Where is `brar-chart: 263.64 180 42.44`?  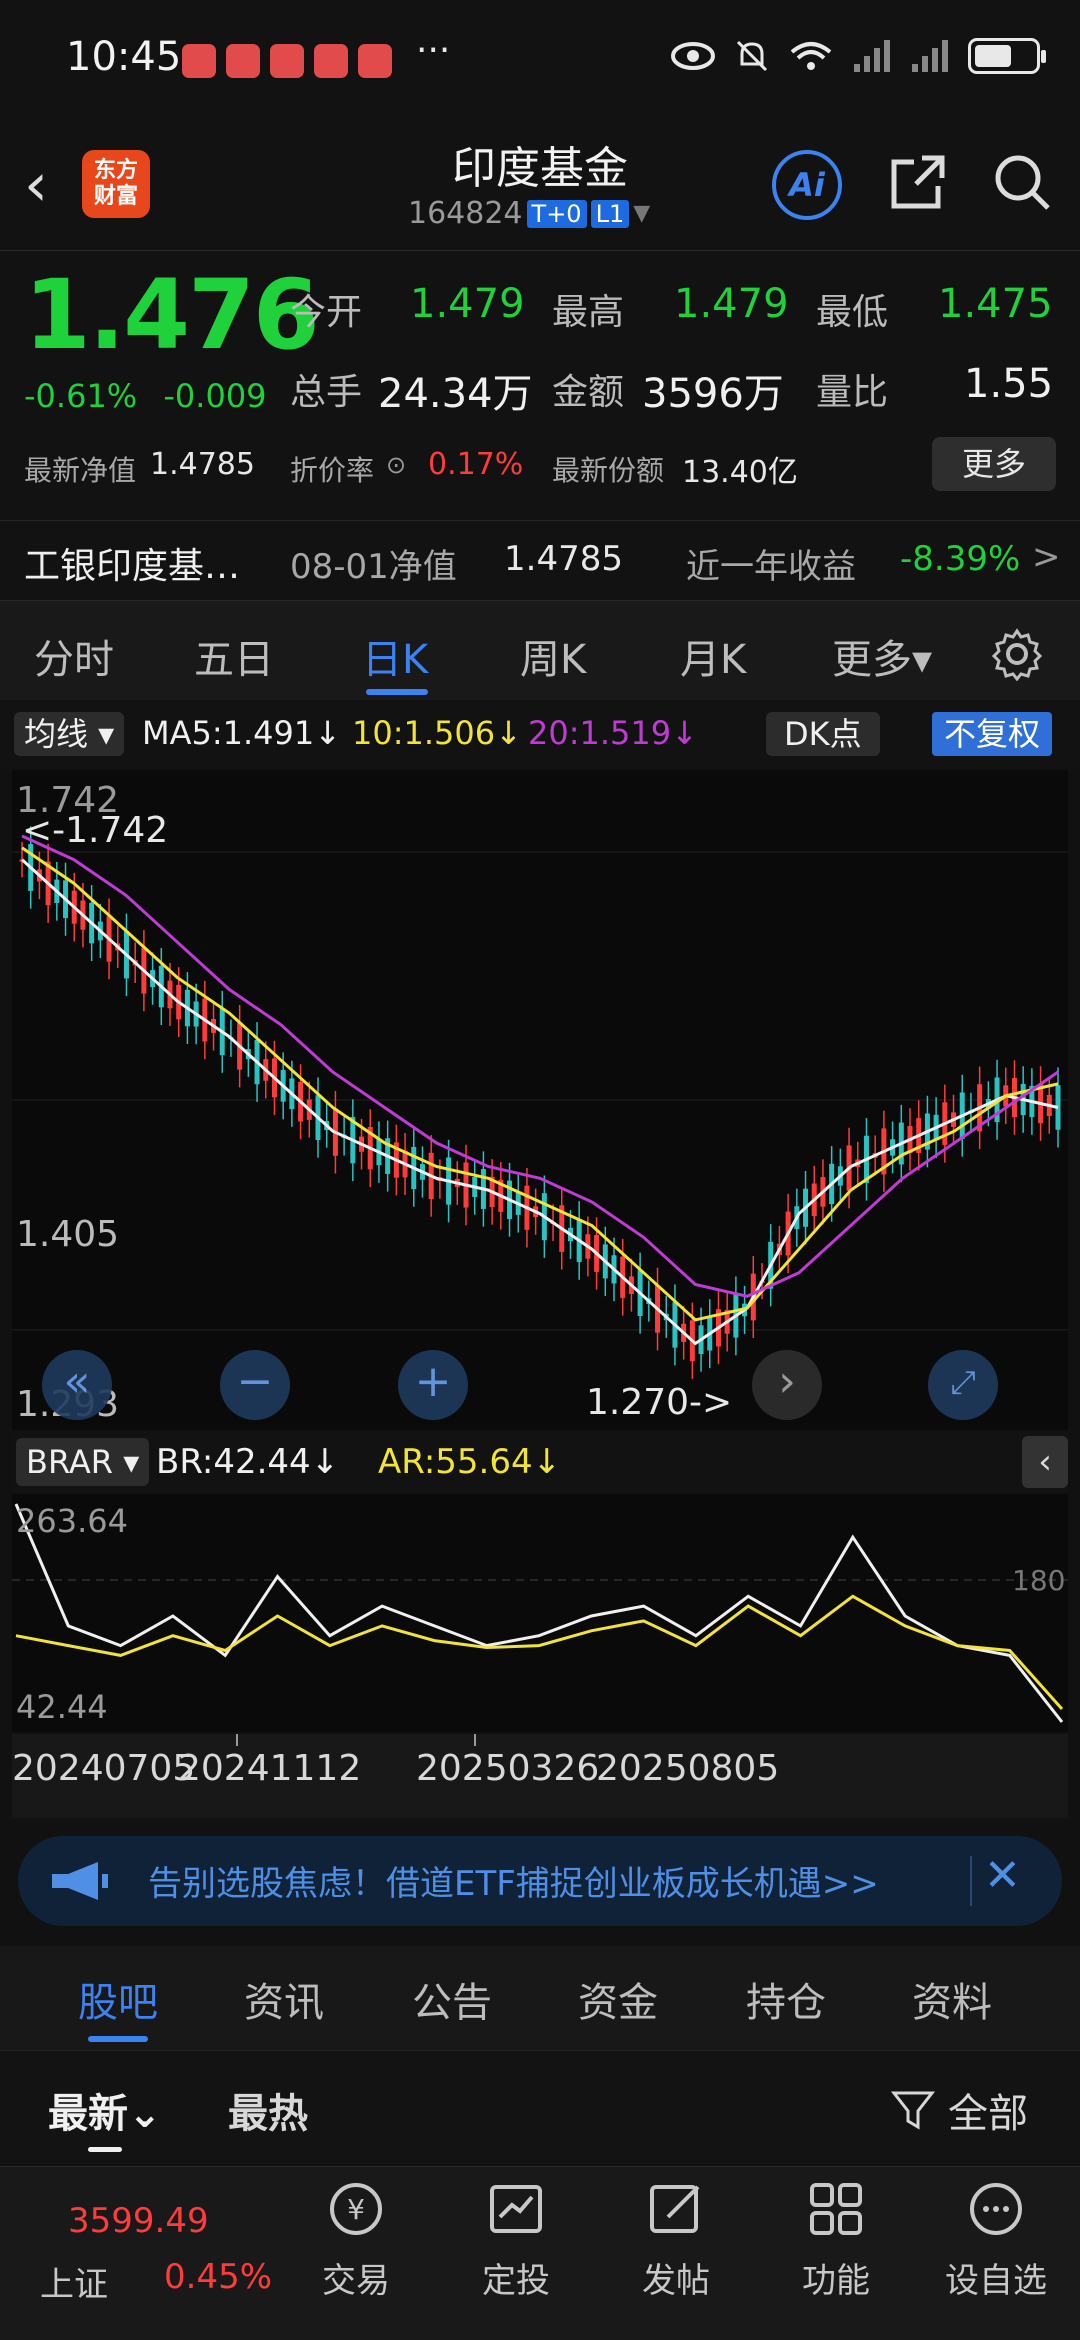 brar-chart: 263.64 180 42.44 is located at coordinates (540, 1613).